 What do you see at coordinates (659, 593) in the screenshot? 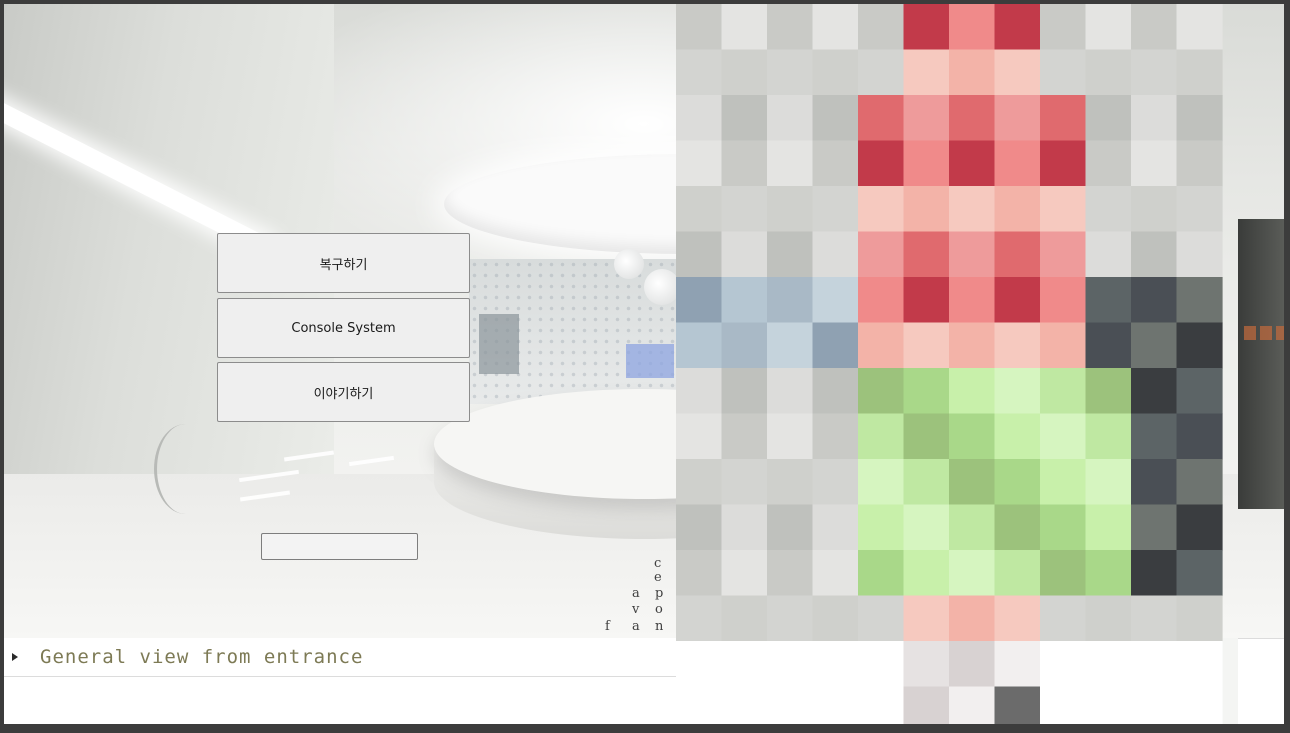
I see `wall-letter: p` at bounding box center [659, 593].